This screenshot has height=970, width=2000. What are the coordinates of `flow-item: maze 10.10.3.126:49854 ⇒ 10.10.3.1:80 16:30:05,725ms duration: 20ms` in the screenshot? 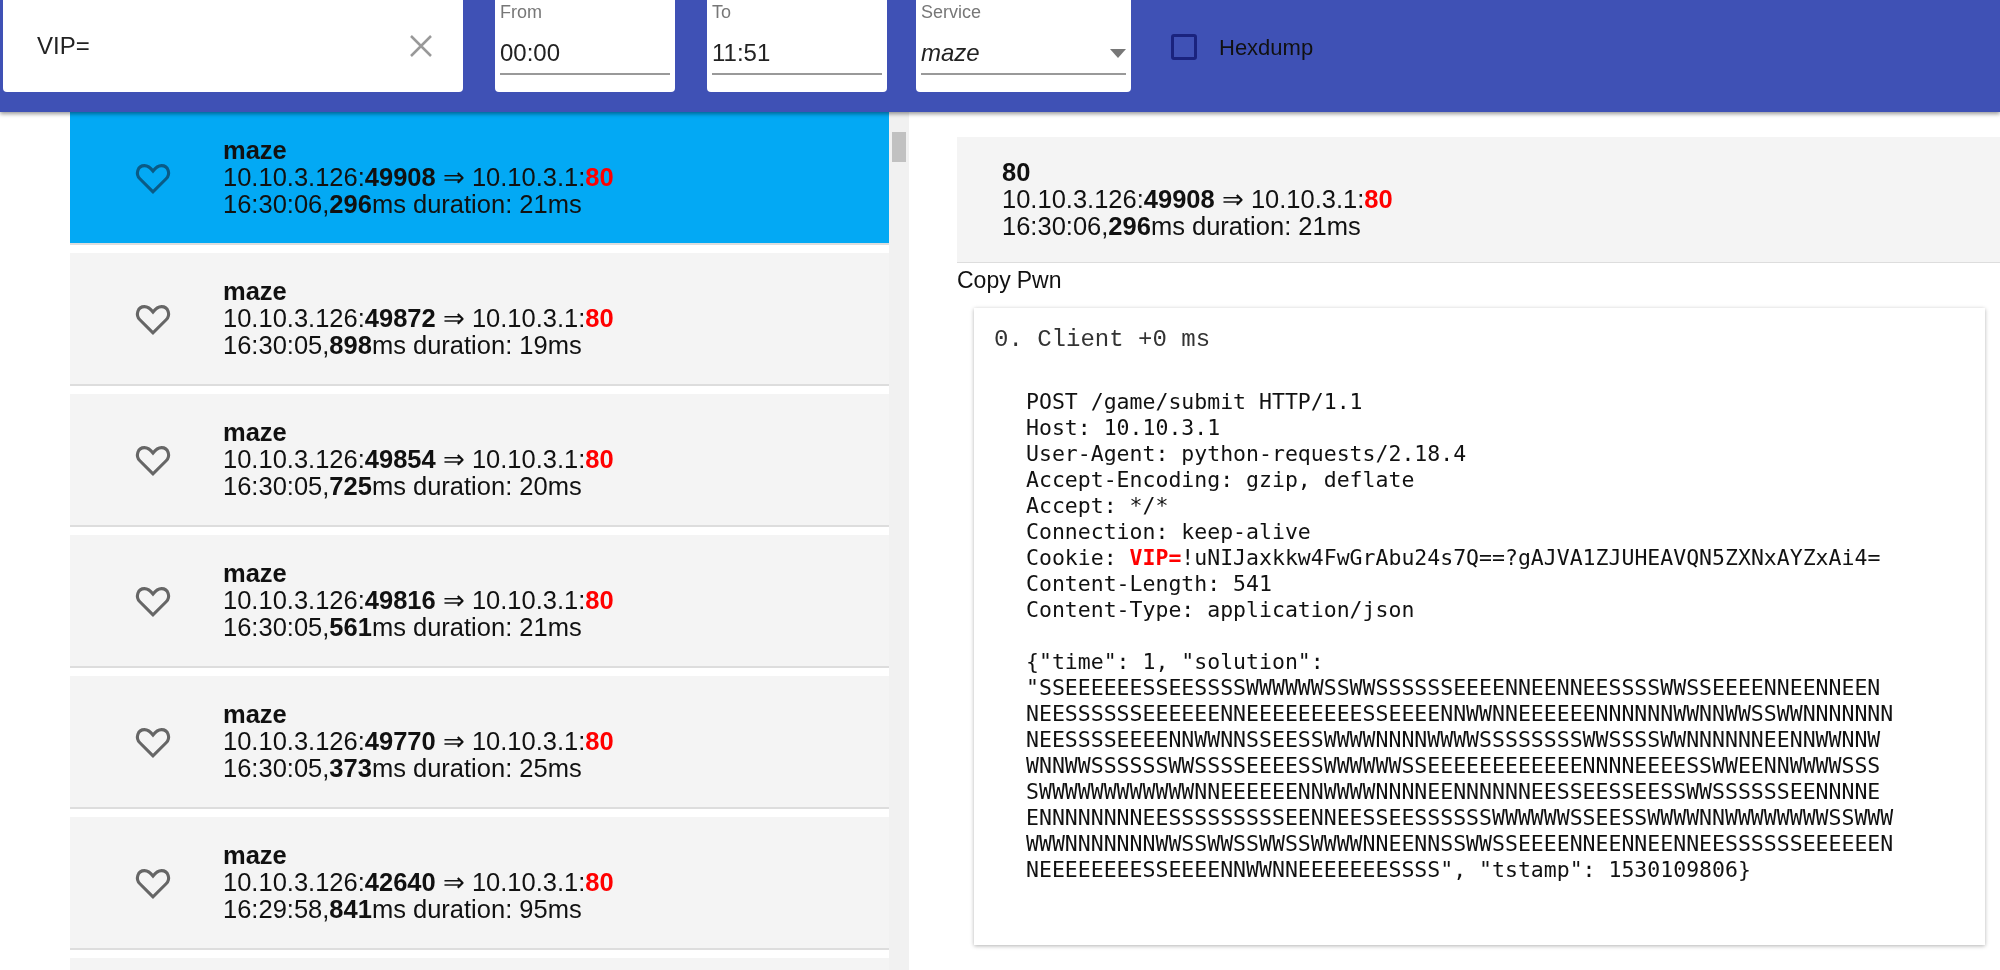 It's located at (479, 460).